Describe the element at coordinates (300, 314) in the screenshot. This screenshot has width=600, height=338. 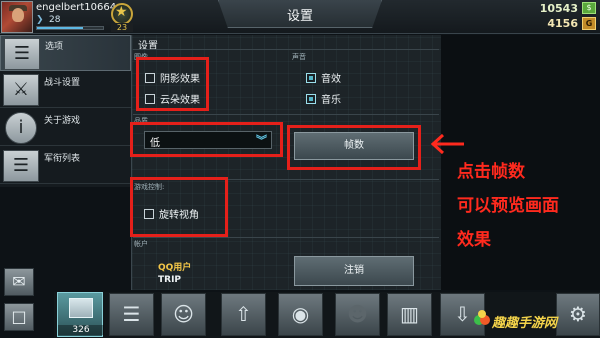
I see `globe-icon: ◉` at that location.